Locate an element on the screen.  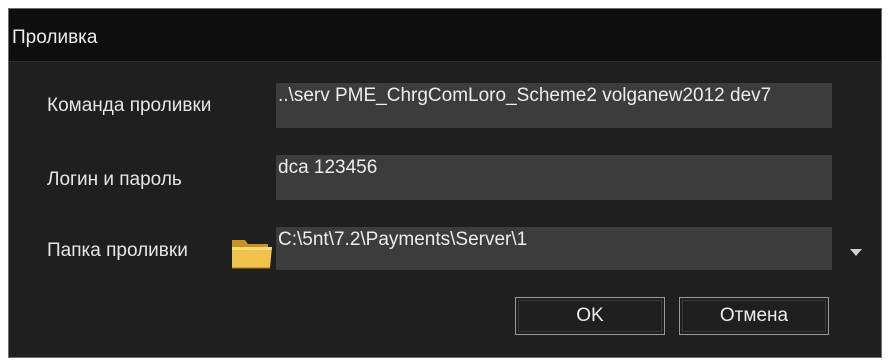
folder-label: Папка проливки is located at coordinates (117, 250).